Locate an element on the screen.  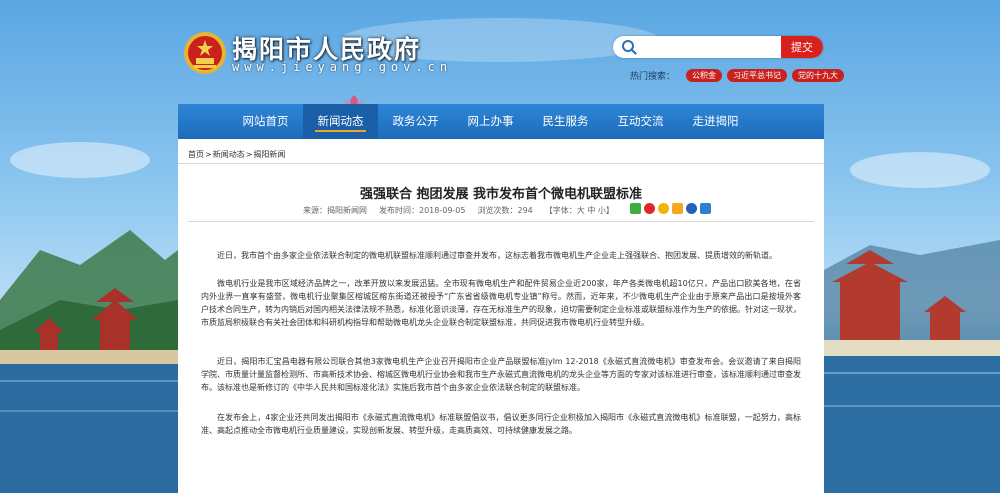
breadcrumb-divider is located at coordinates (501, 163).